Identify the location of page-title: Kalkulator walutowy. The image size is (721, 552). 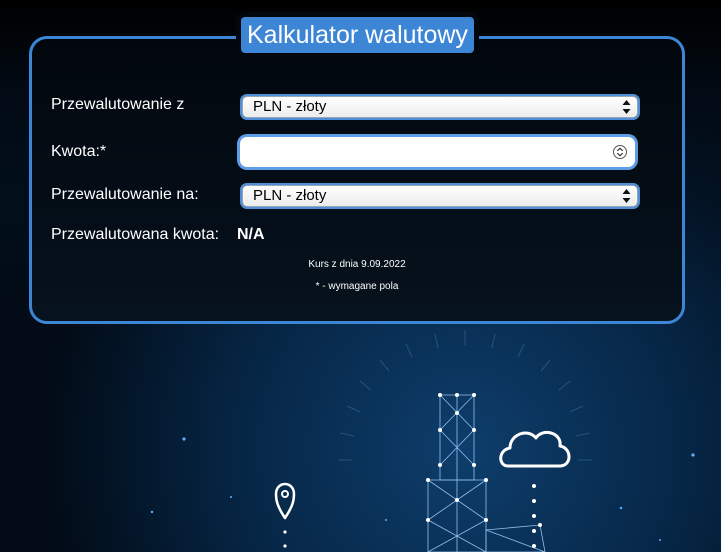
(357, 35).